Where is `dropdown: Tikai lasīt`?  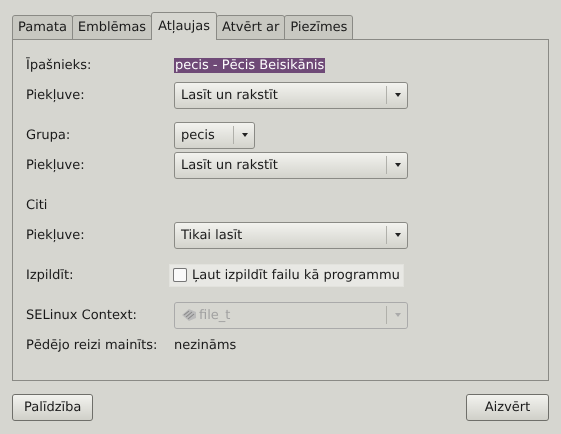 dropdown: Tikai lasīt is located at coordinates (291, 235).